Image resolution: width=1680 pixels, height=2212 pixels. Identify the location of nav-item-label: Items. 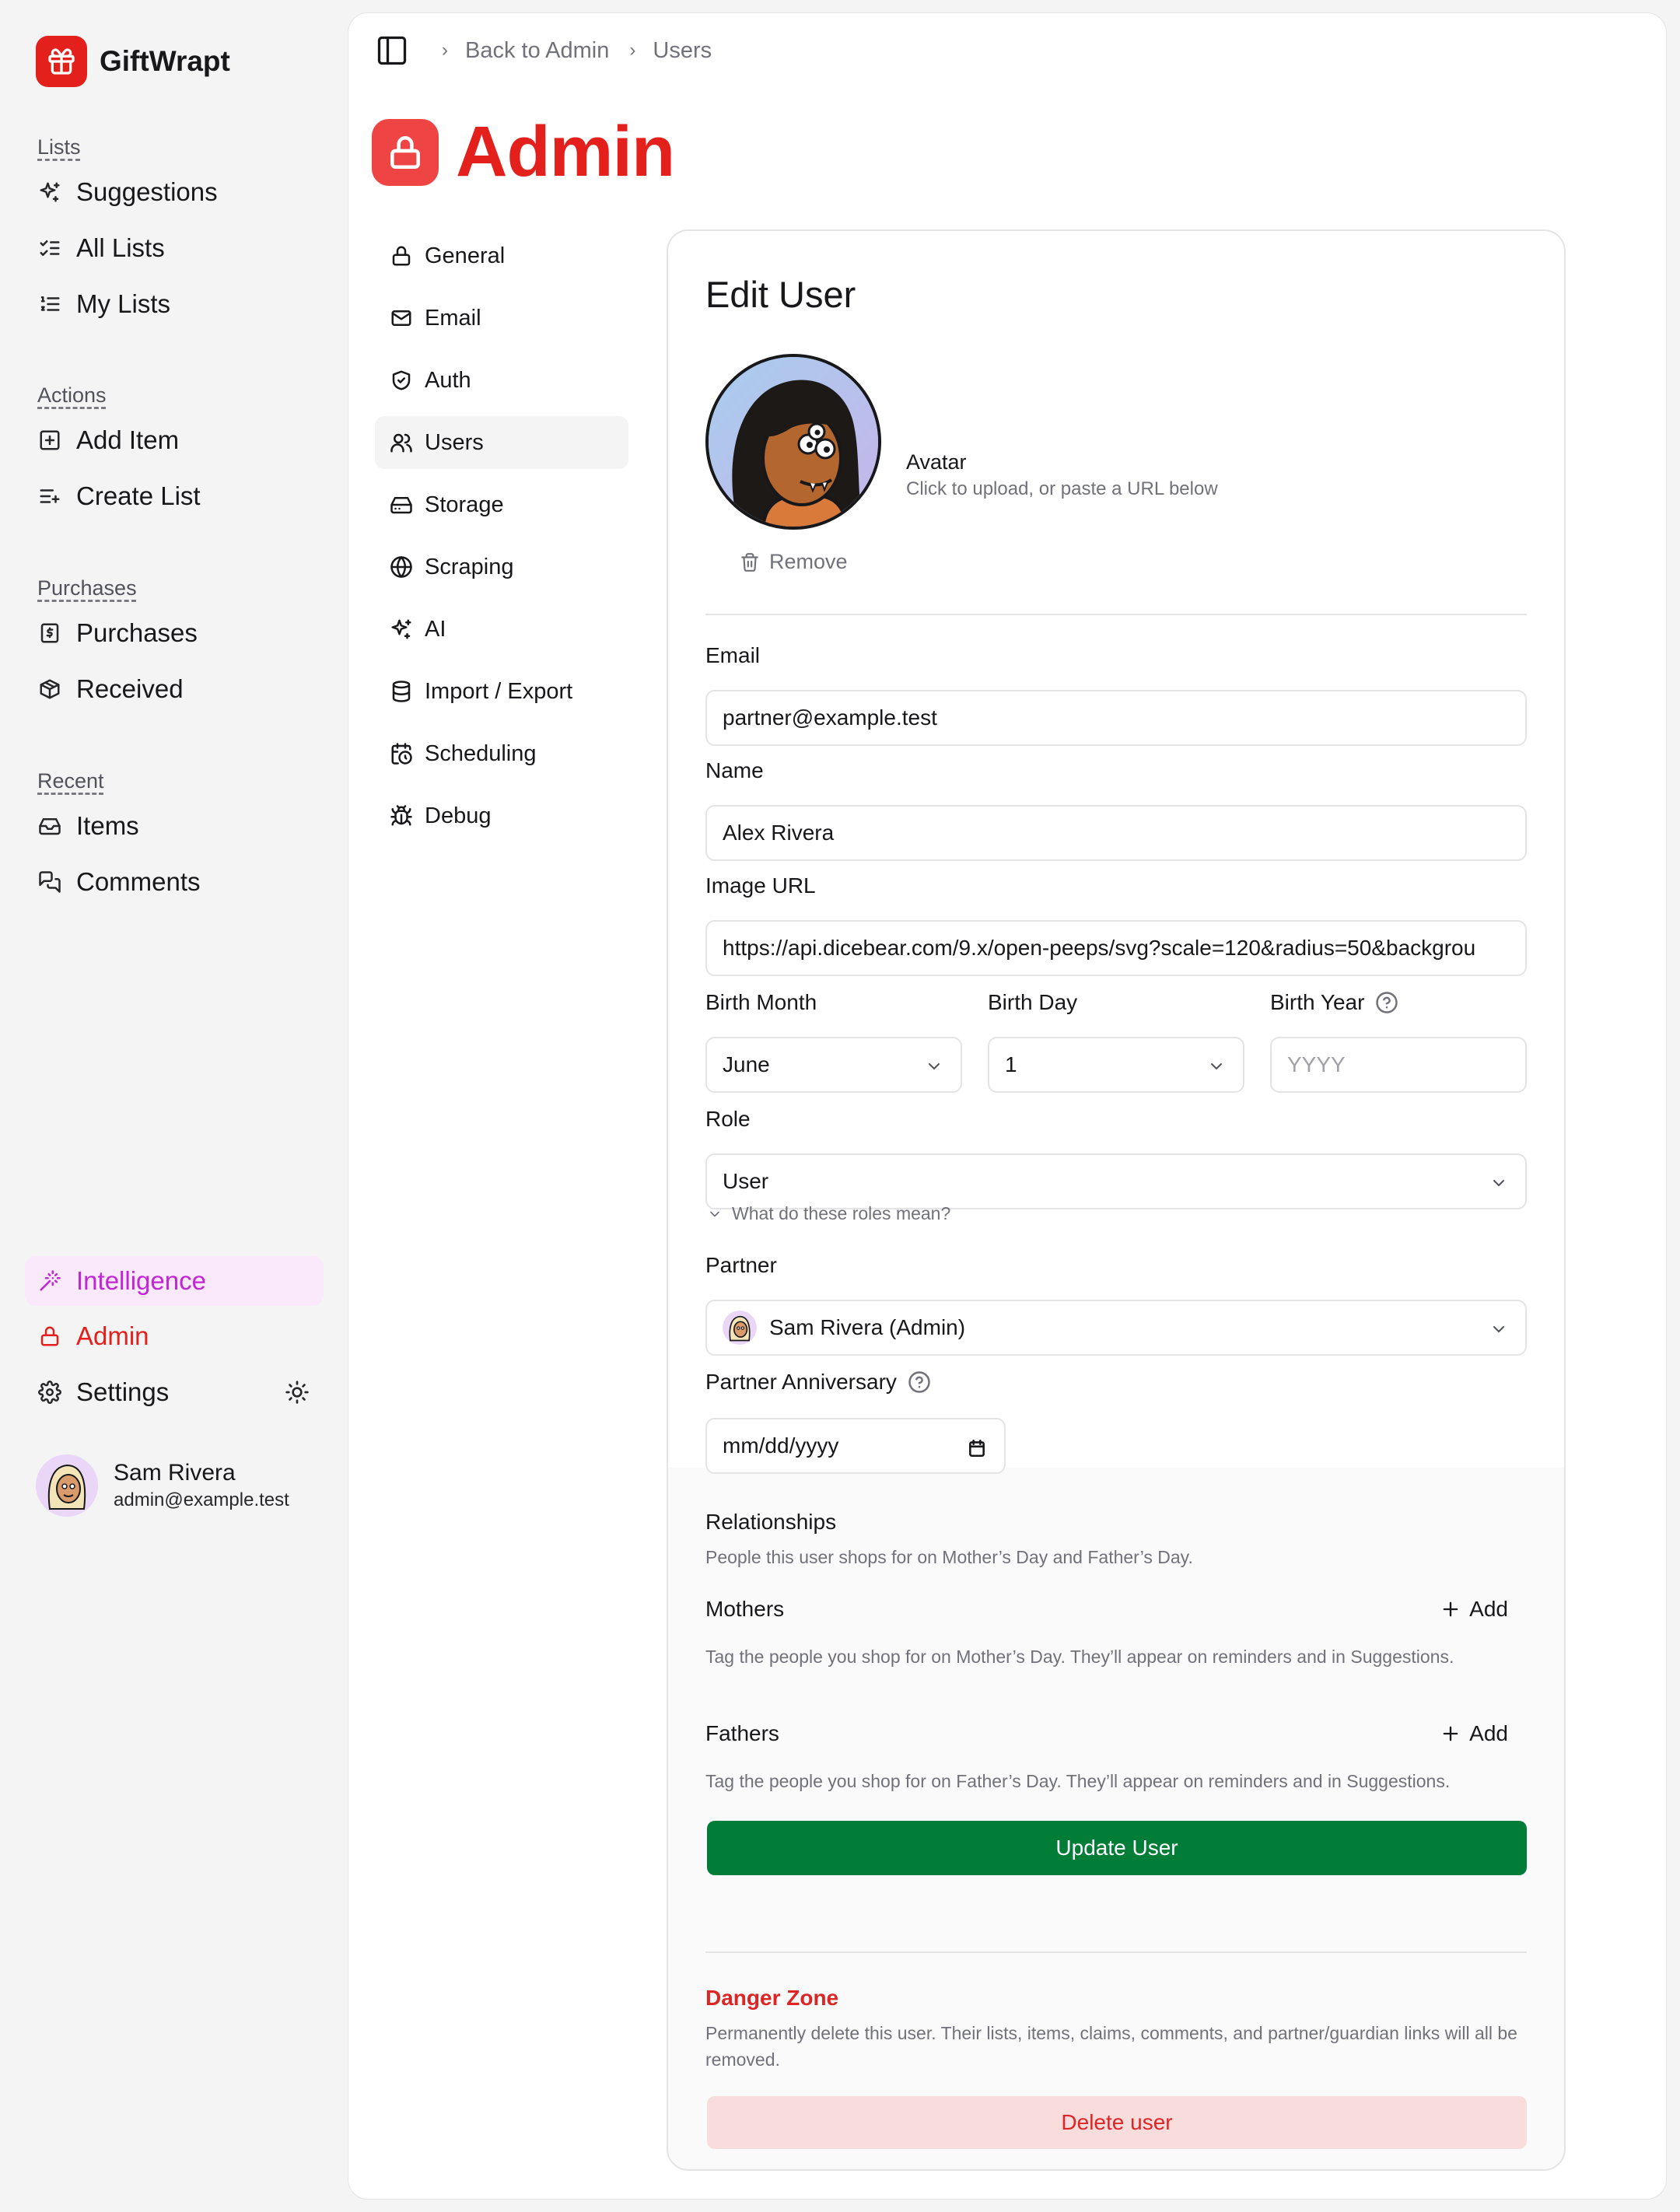
(108, 825).